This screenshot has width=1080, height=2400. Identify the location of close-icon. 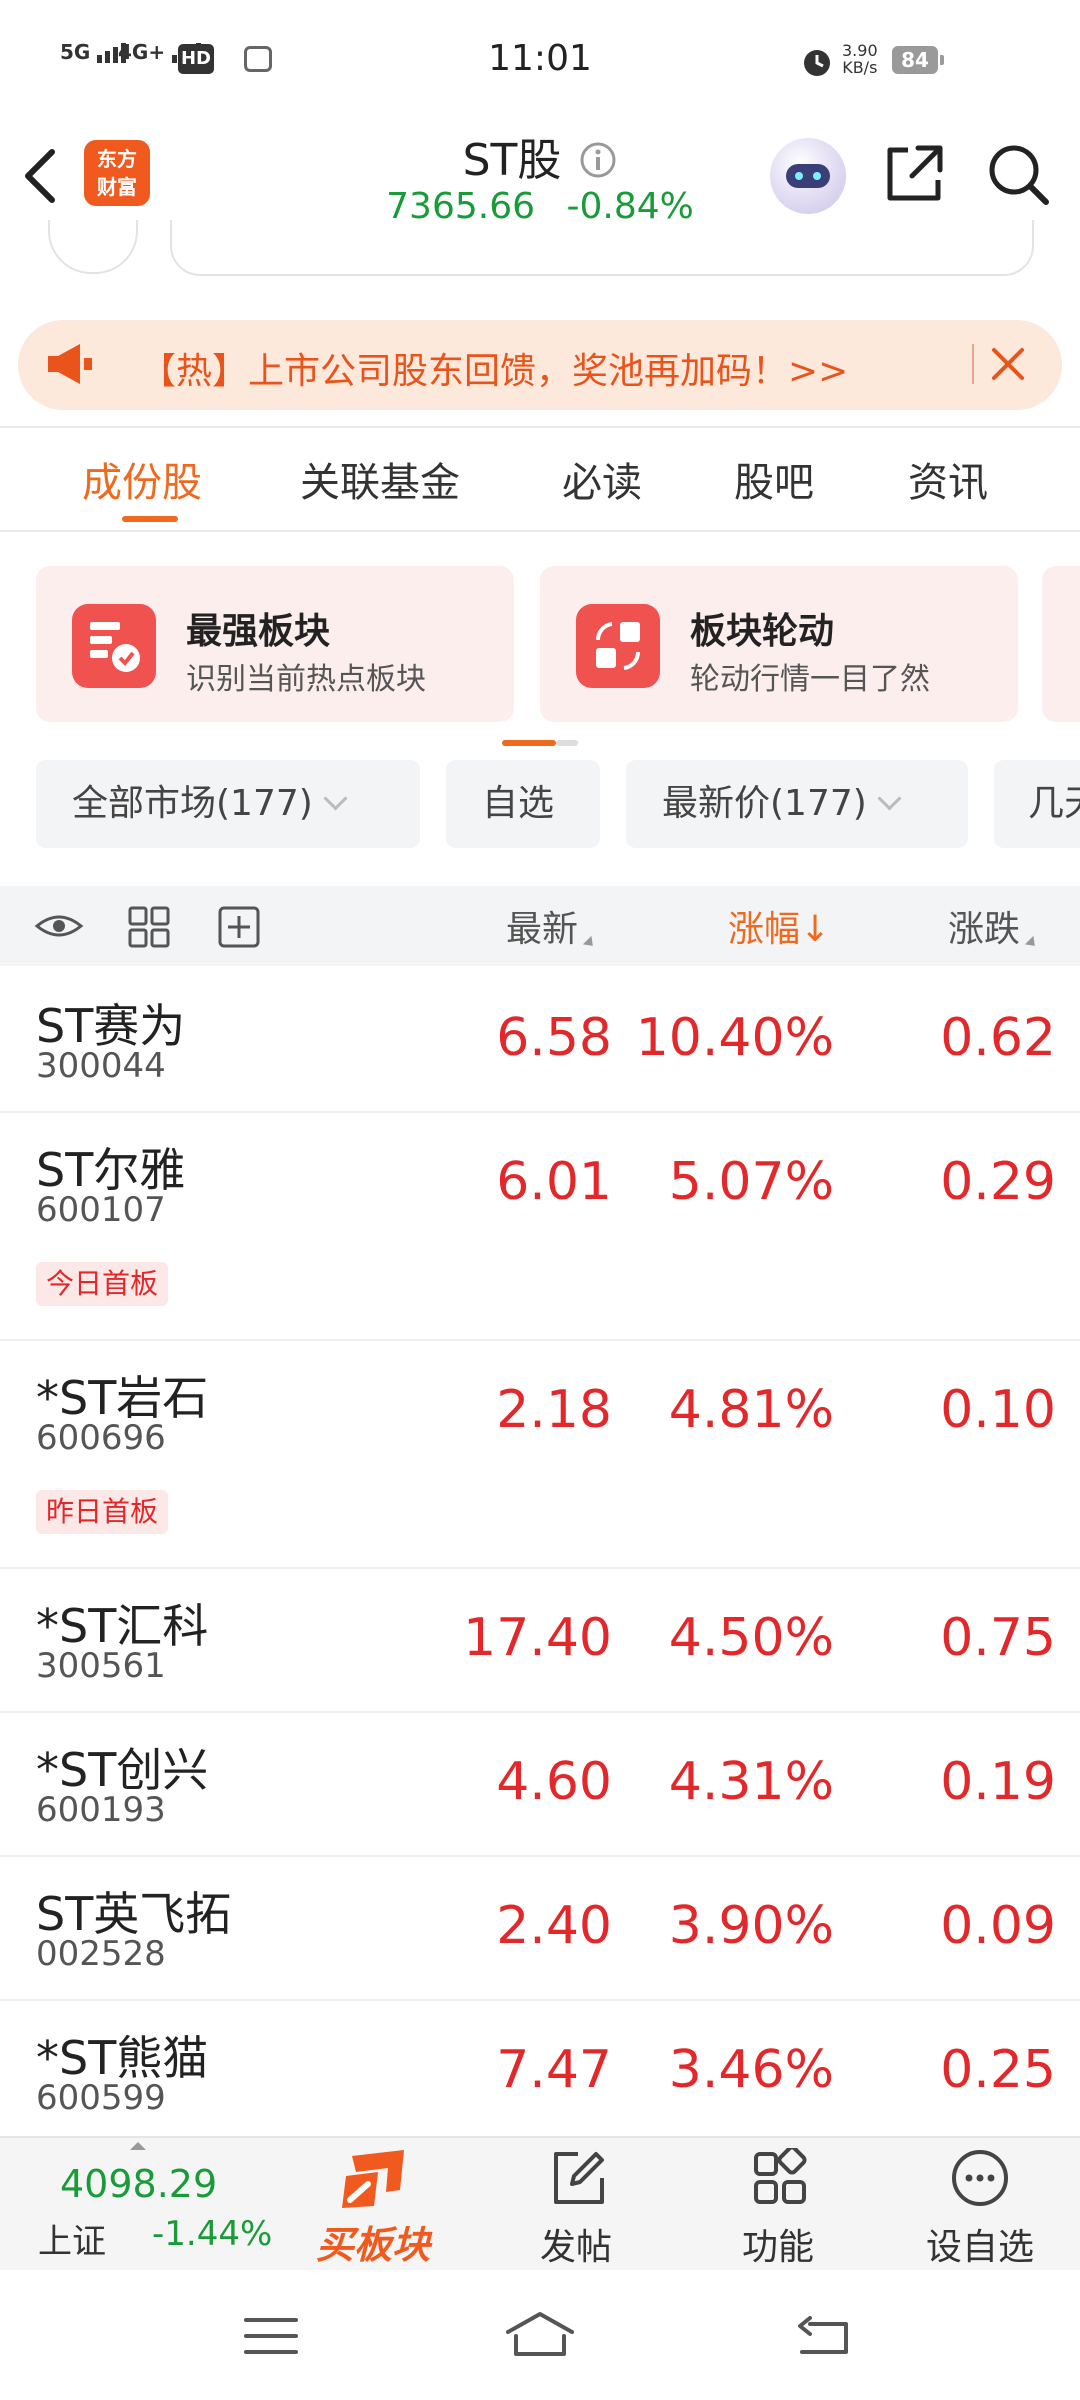
(1008, 364).